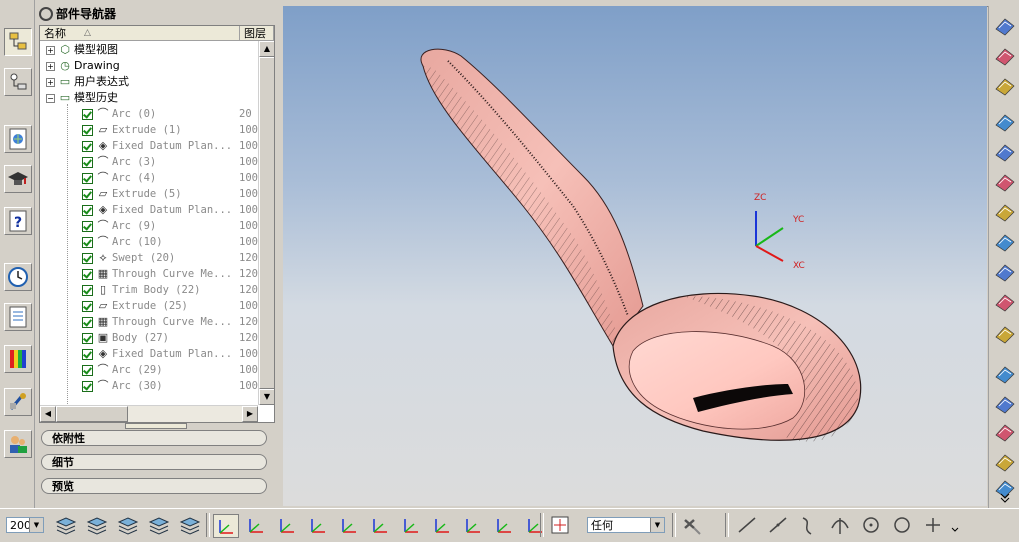 This screenshot has width=1019, height=542. Describe the element at coordinates (18, 444) in the screenshot. I see `roles-tab` at that location.